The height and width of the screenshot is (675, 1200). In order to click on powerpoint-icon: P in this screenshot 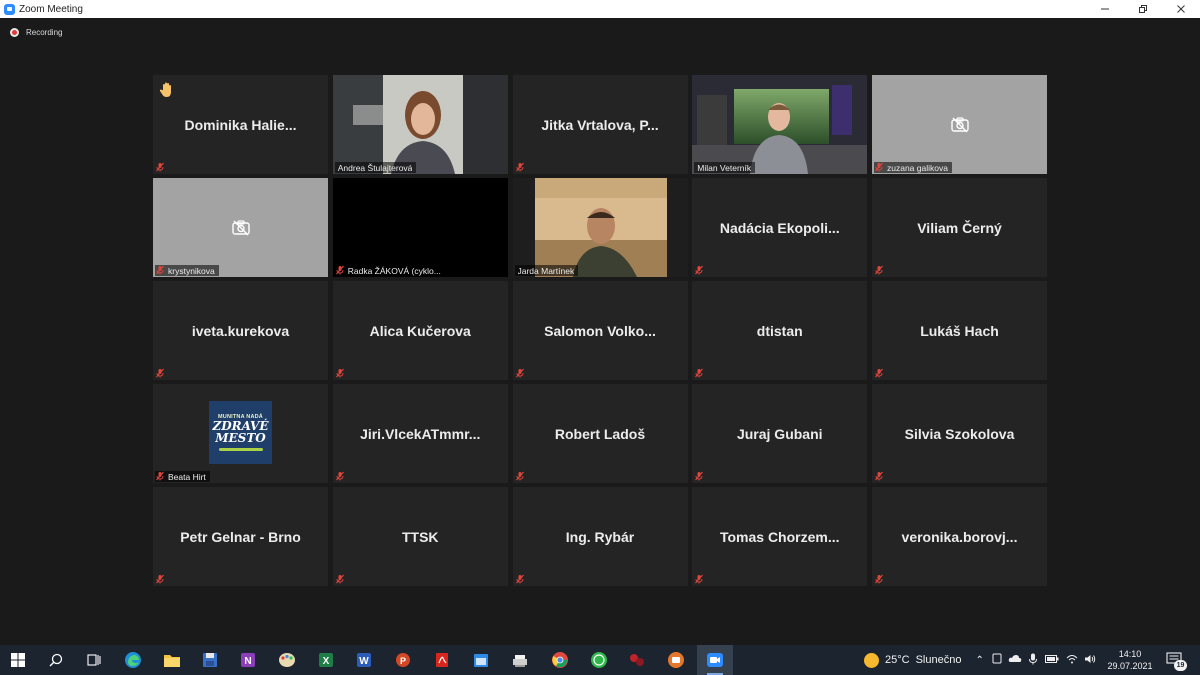, I will do `click(403, 660)`.